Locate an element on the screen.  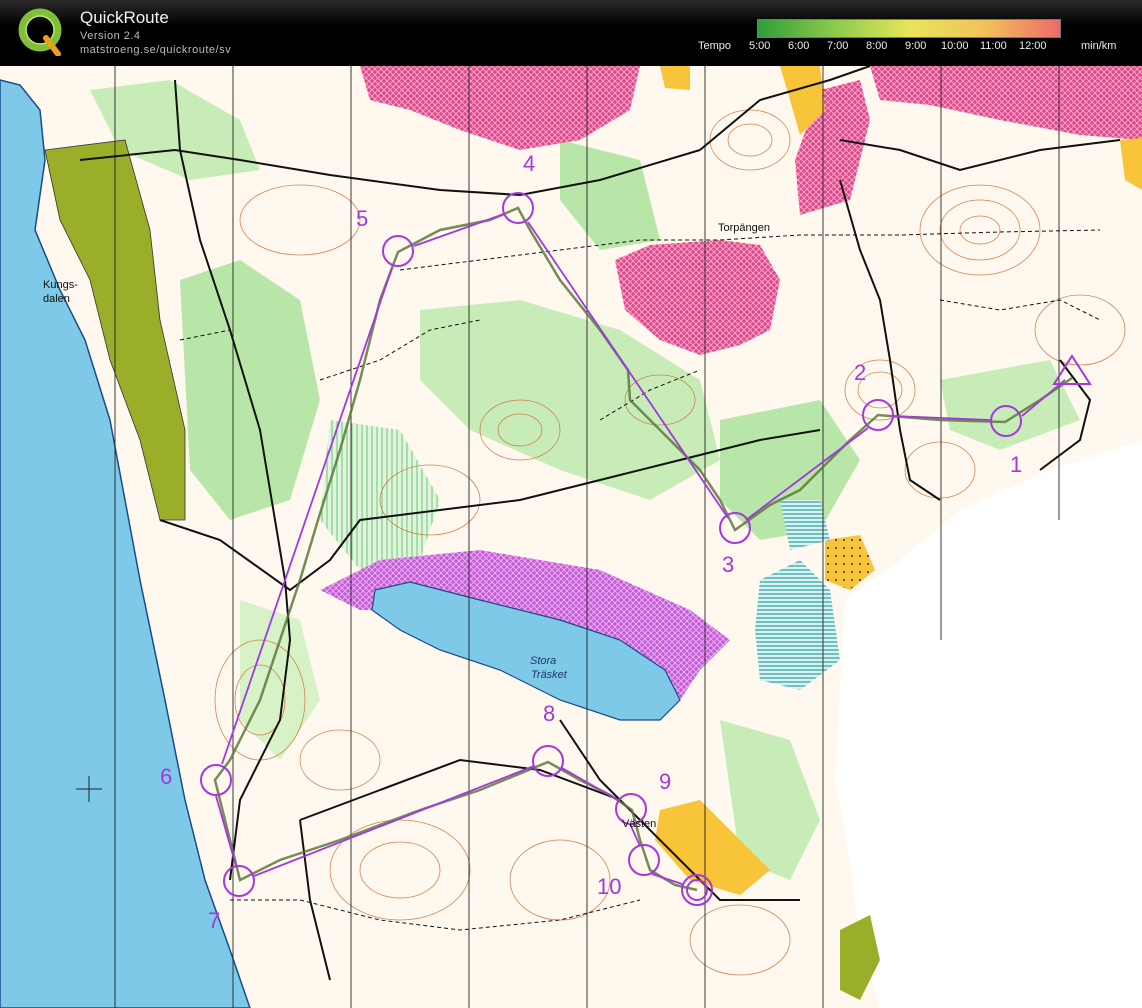
tempo-unit: min/km is located at coordinates (1099, 46).